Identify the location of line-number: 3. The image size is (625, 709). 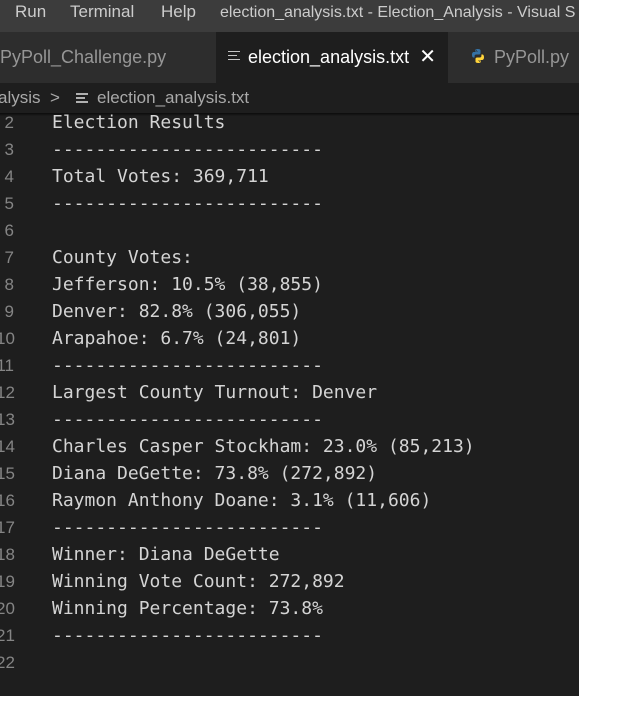
(9, 149).